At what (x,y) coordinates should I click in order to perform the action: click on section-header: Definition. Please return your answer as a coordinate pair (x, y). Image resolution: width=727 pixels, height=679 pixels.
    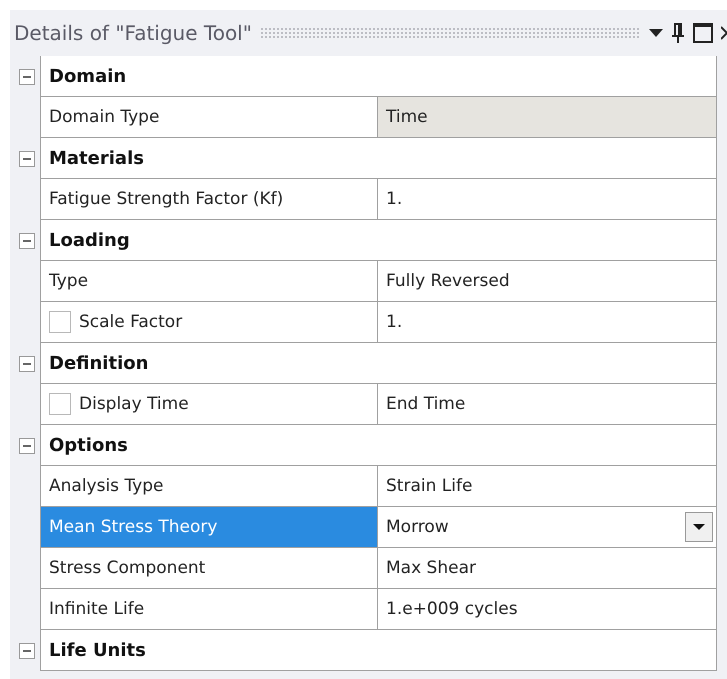
    Looking at the image, I should click on (378, 363).